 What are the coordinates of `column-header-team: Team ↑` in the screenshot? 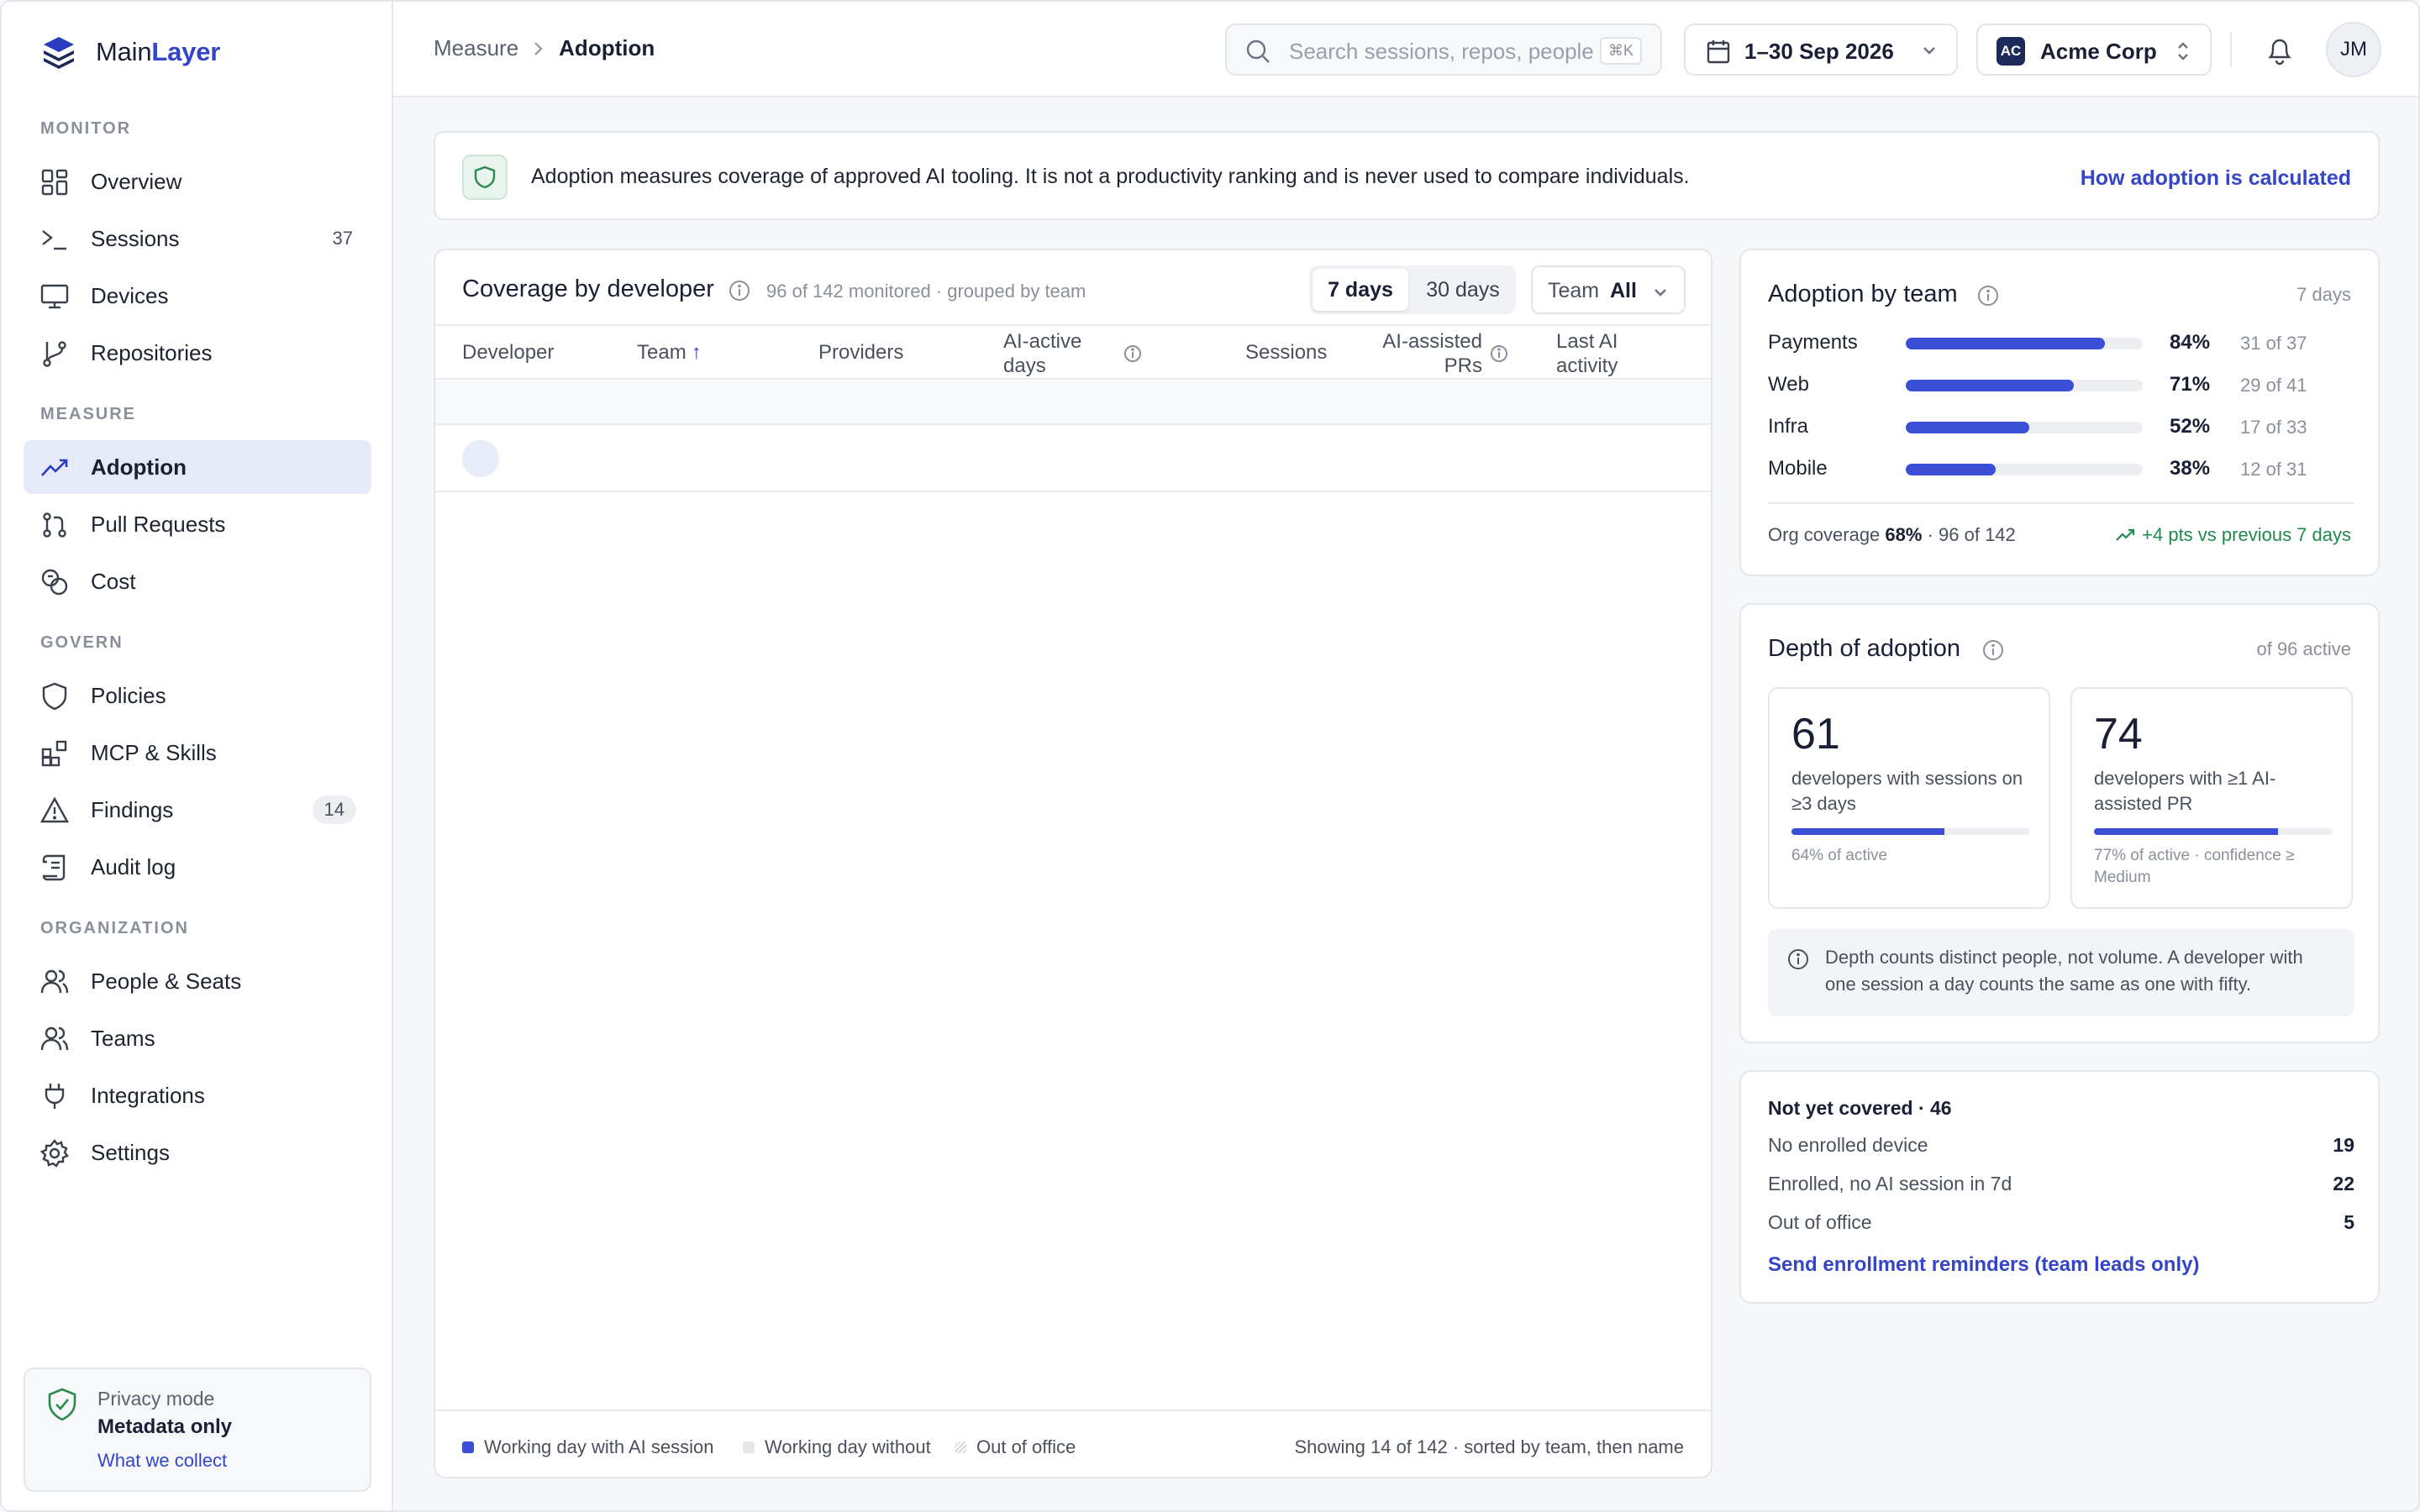 It's located at (669, 352).